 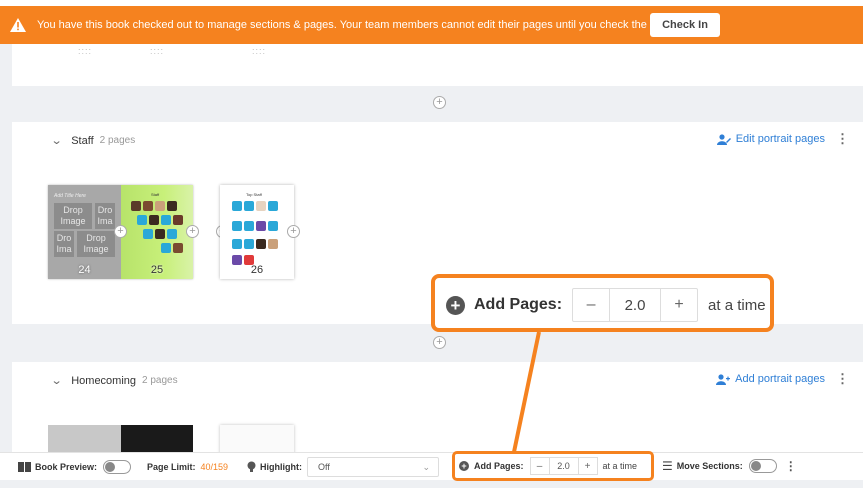 I want to click on section-header: ⌄ Staff 2 pages, so click(x=93, y=141).